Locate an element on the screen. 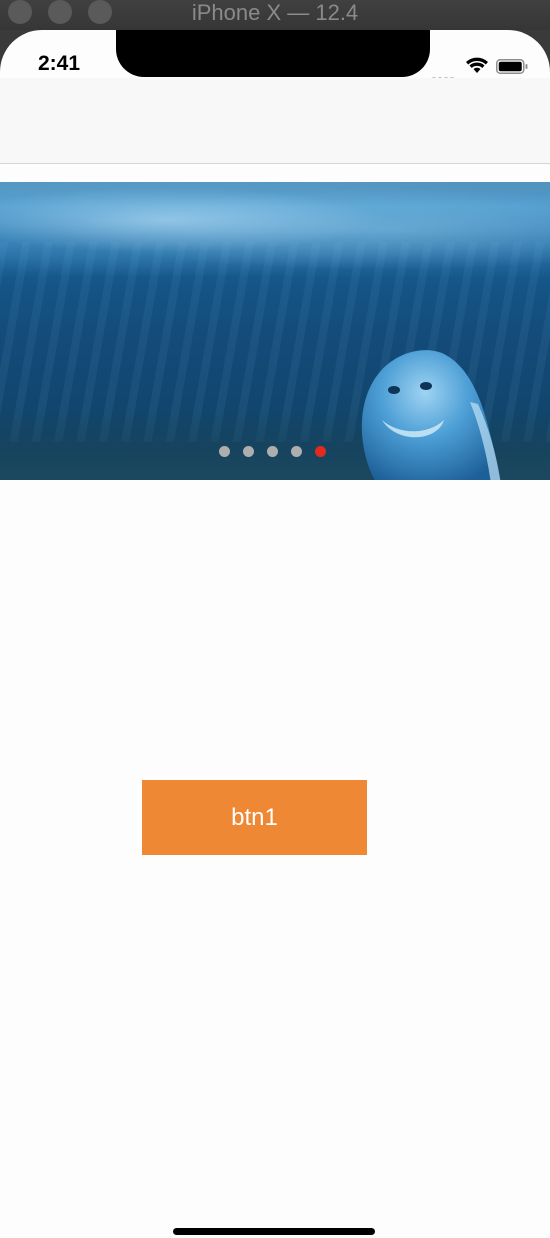 This screenshot has width=550, height=1238. window-title: iPhone X — 12.4 is located at coordinates (275, 12).